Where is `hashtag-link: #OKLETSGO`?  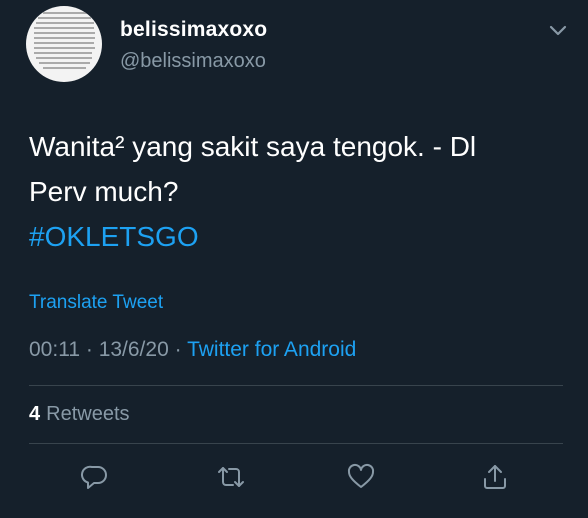
hashtag-link: #OKLETSGO is located at coordinates (294, 236).